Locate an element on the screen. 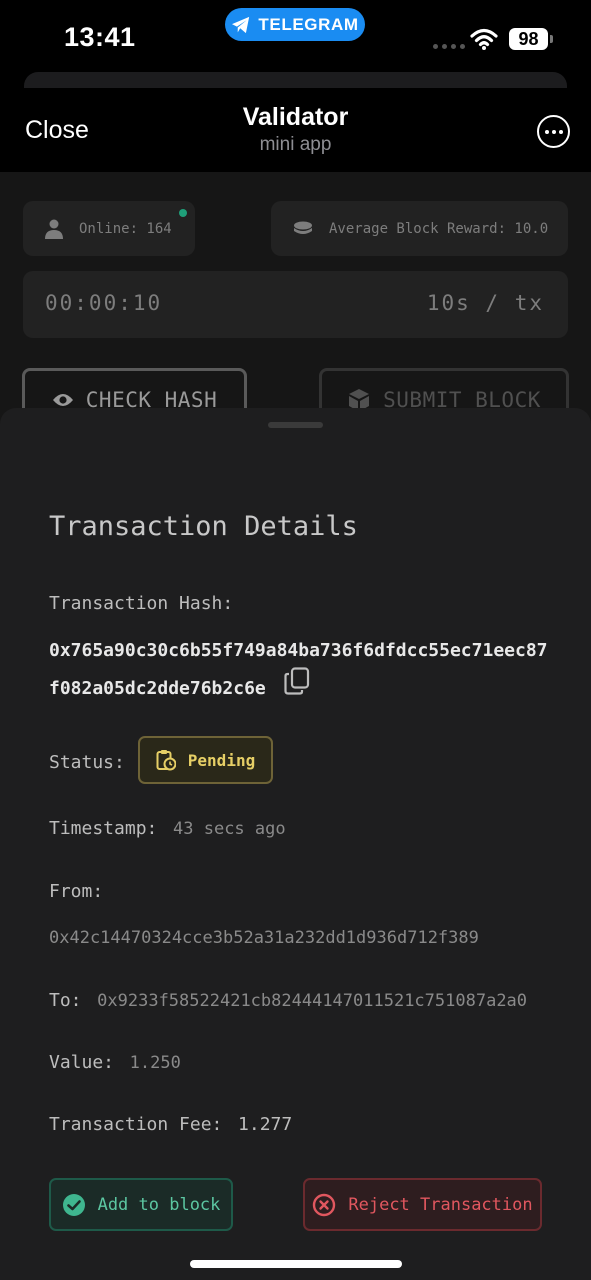  value-row: Value: 1.250 is located at coordinates (115, 1062).